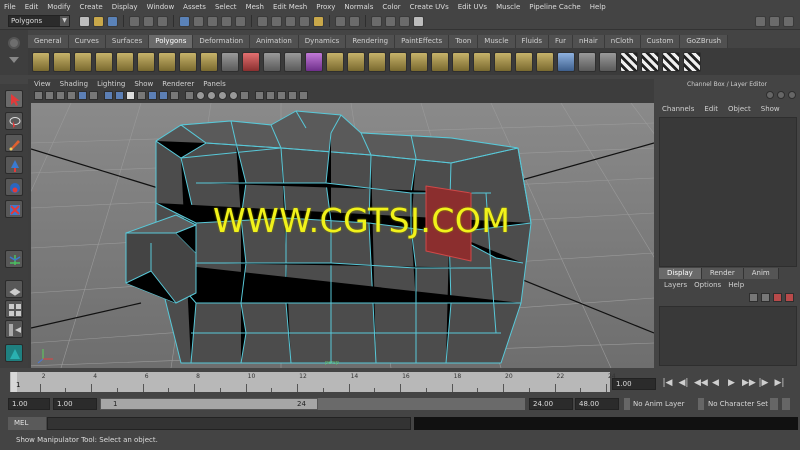 This screenshot has width=800, height=450. What do you see at coordinates (62, 61) in the screenshot?
I see `poly-cube-icon` at bounding box center [62, 61].